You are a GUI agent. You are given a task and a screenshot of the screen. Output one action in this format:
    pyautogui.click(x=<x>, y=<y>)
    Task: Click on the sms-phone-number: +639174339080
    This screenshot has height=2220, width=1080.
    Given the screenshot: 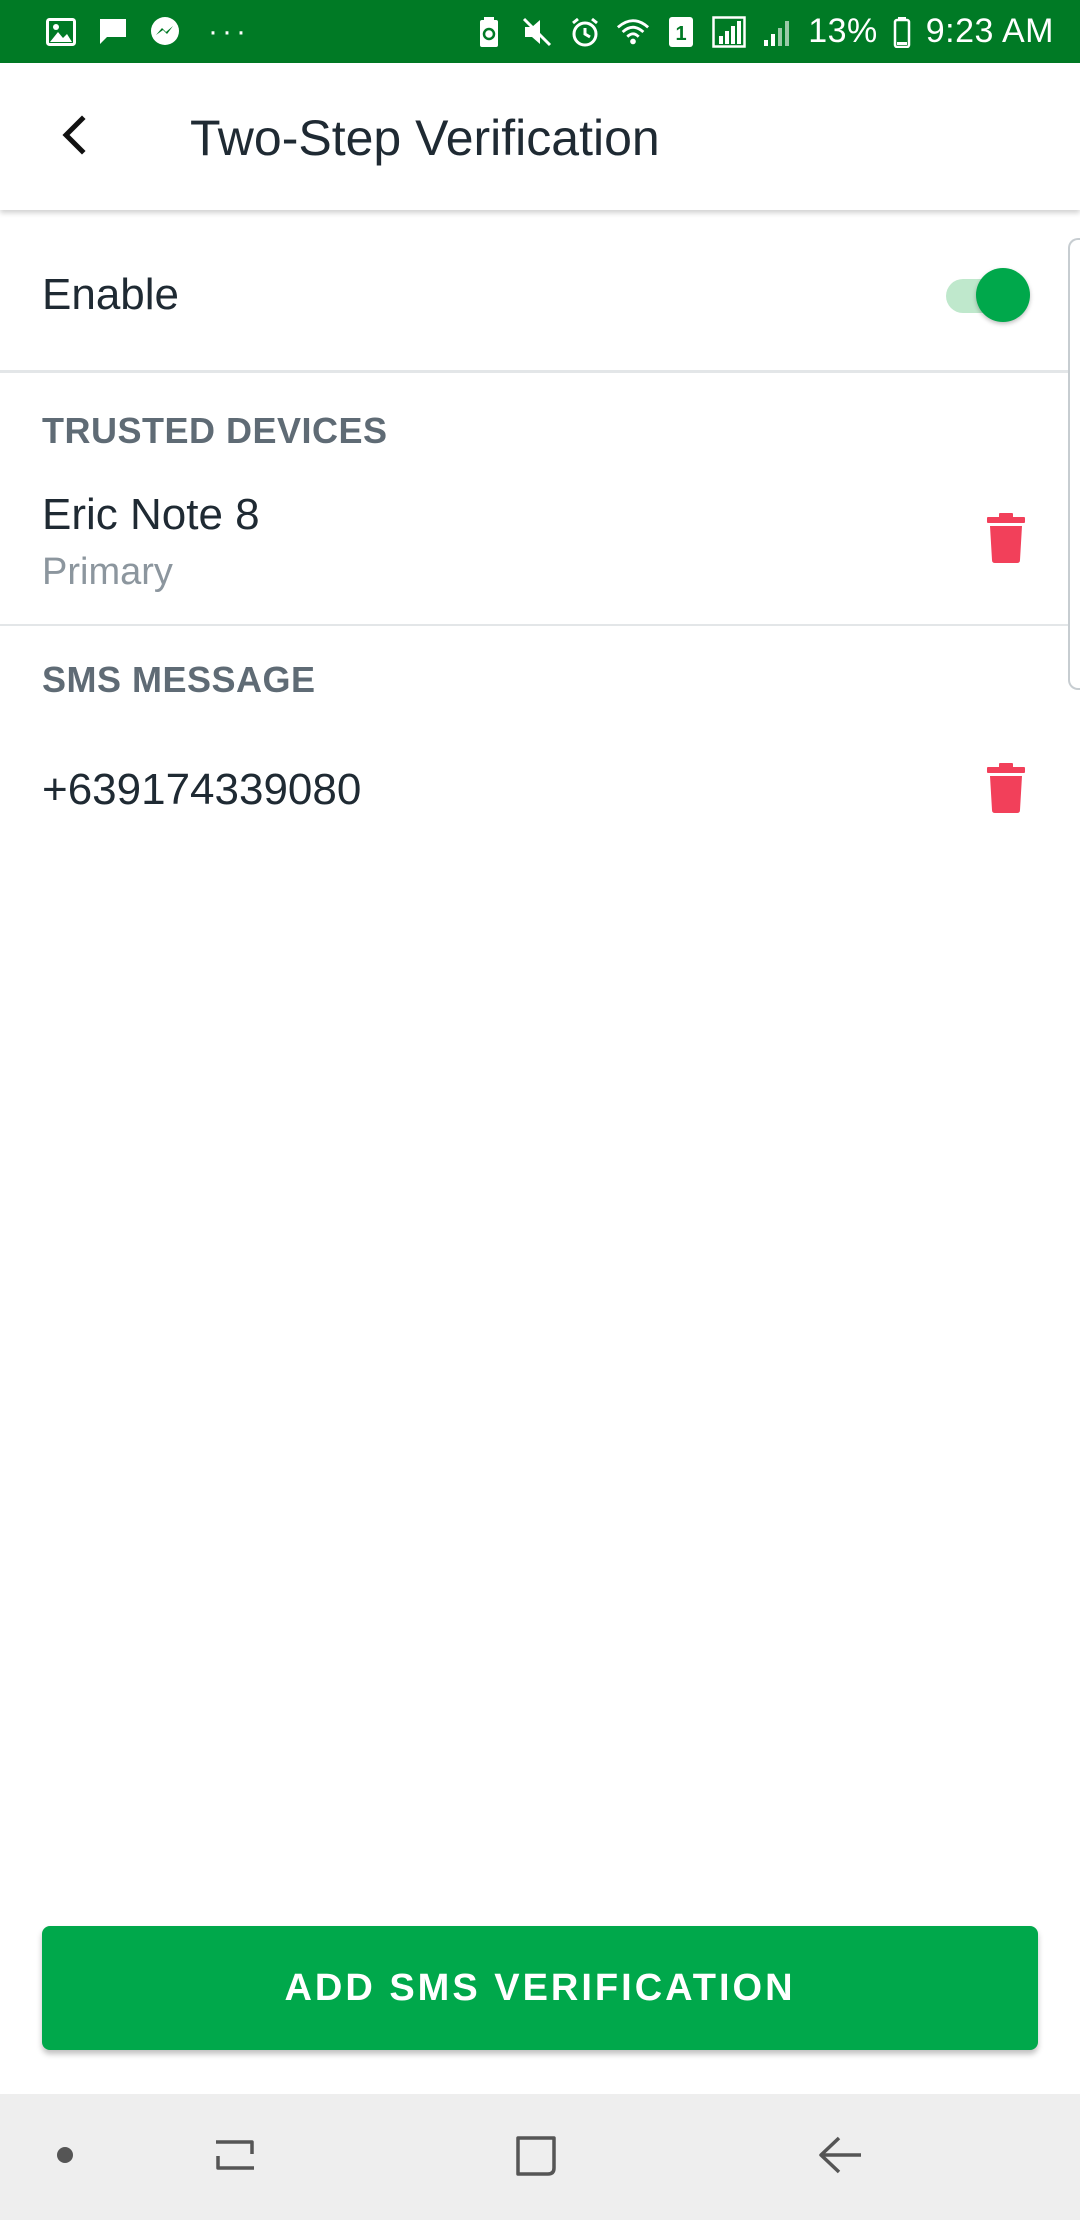 What is the action you would take?
    pyautogui.click(x=202, y=789)
    